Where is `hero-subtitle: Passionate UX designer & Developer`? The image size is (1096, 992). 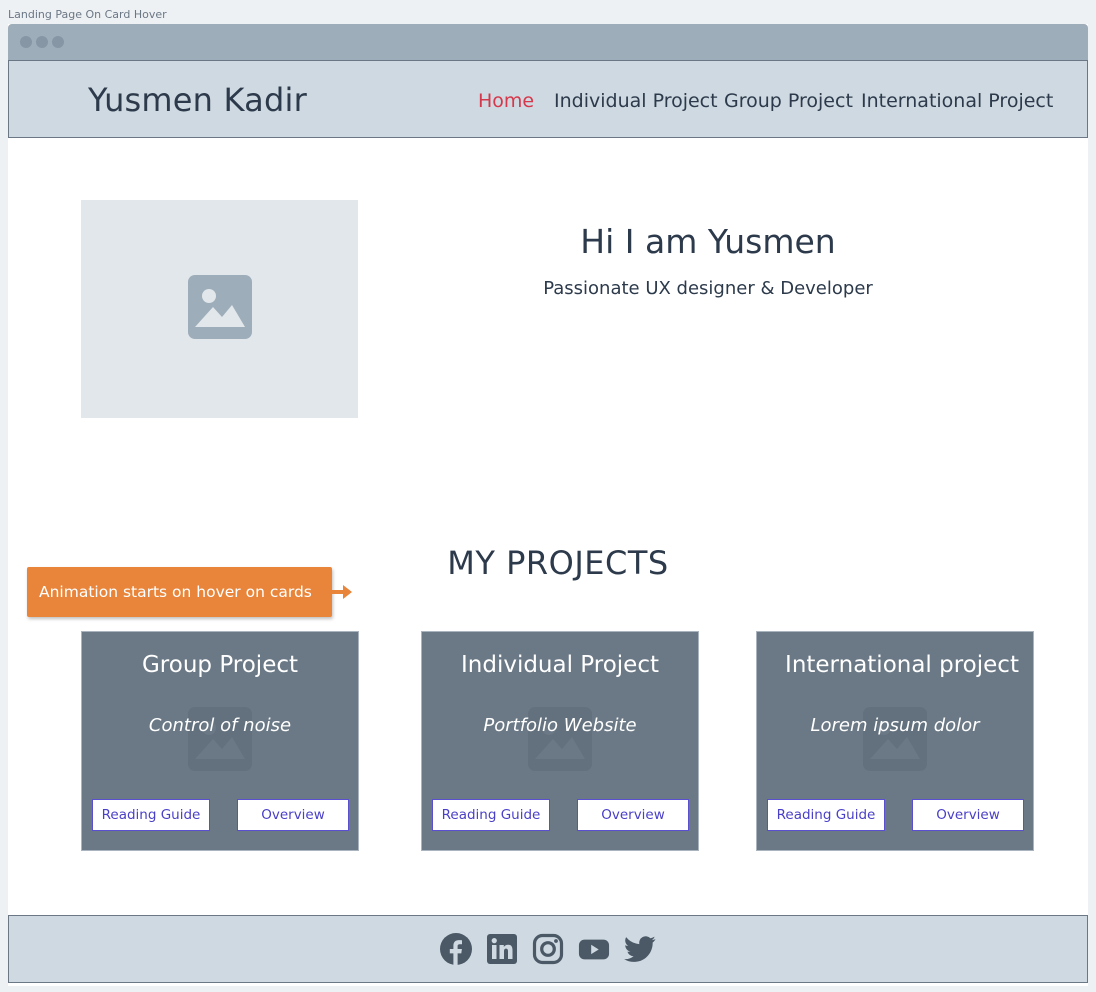
hero-subtitle: Passionate UX designer & Developer is located at coordinates (708, 288).